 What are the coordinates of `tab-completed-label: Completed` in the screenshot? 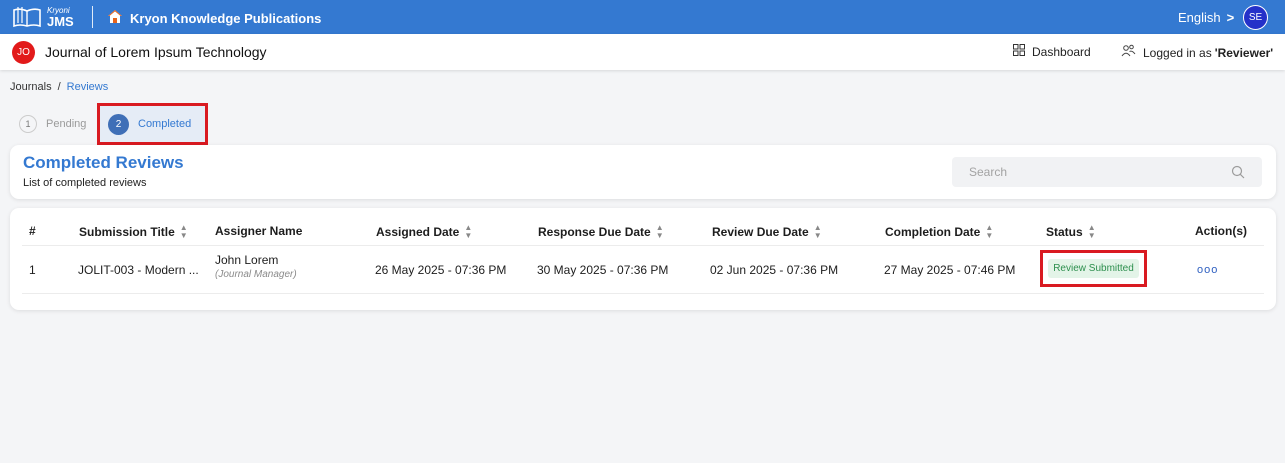 It's located at (165, 124).